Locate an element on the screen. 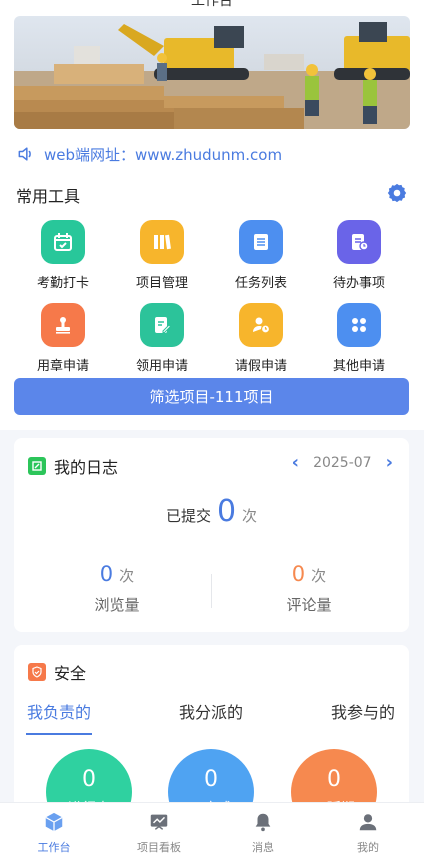  tool-label: 用章申请 is located at coordinates (62, 366).